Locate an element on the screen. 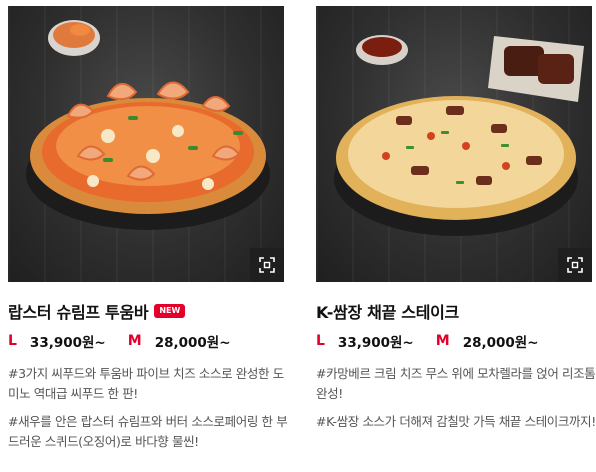 This screenshot has width=596, height=472. description-line: #K-쌈장 소스가 더해져 감칠맛 가득 채끝 스테이크까지! is located at coordinates (456, 421).